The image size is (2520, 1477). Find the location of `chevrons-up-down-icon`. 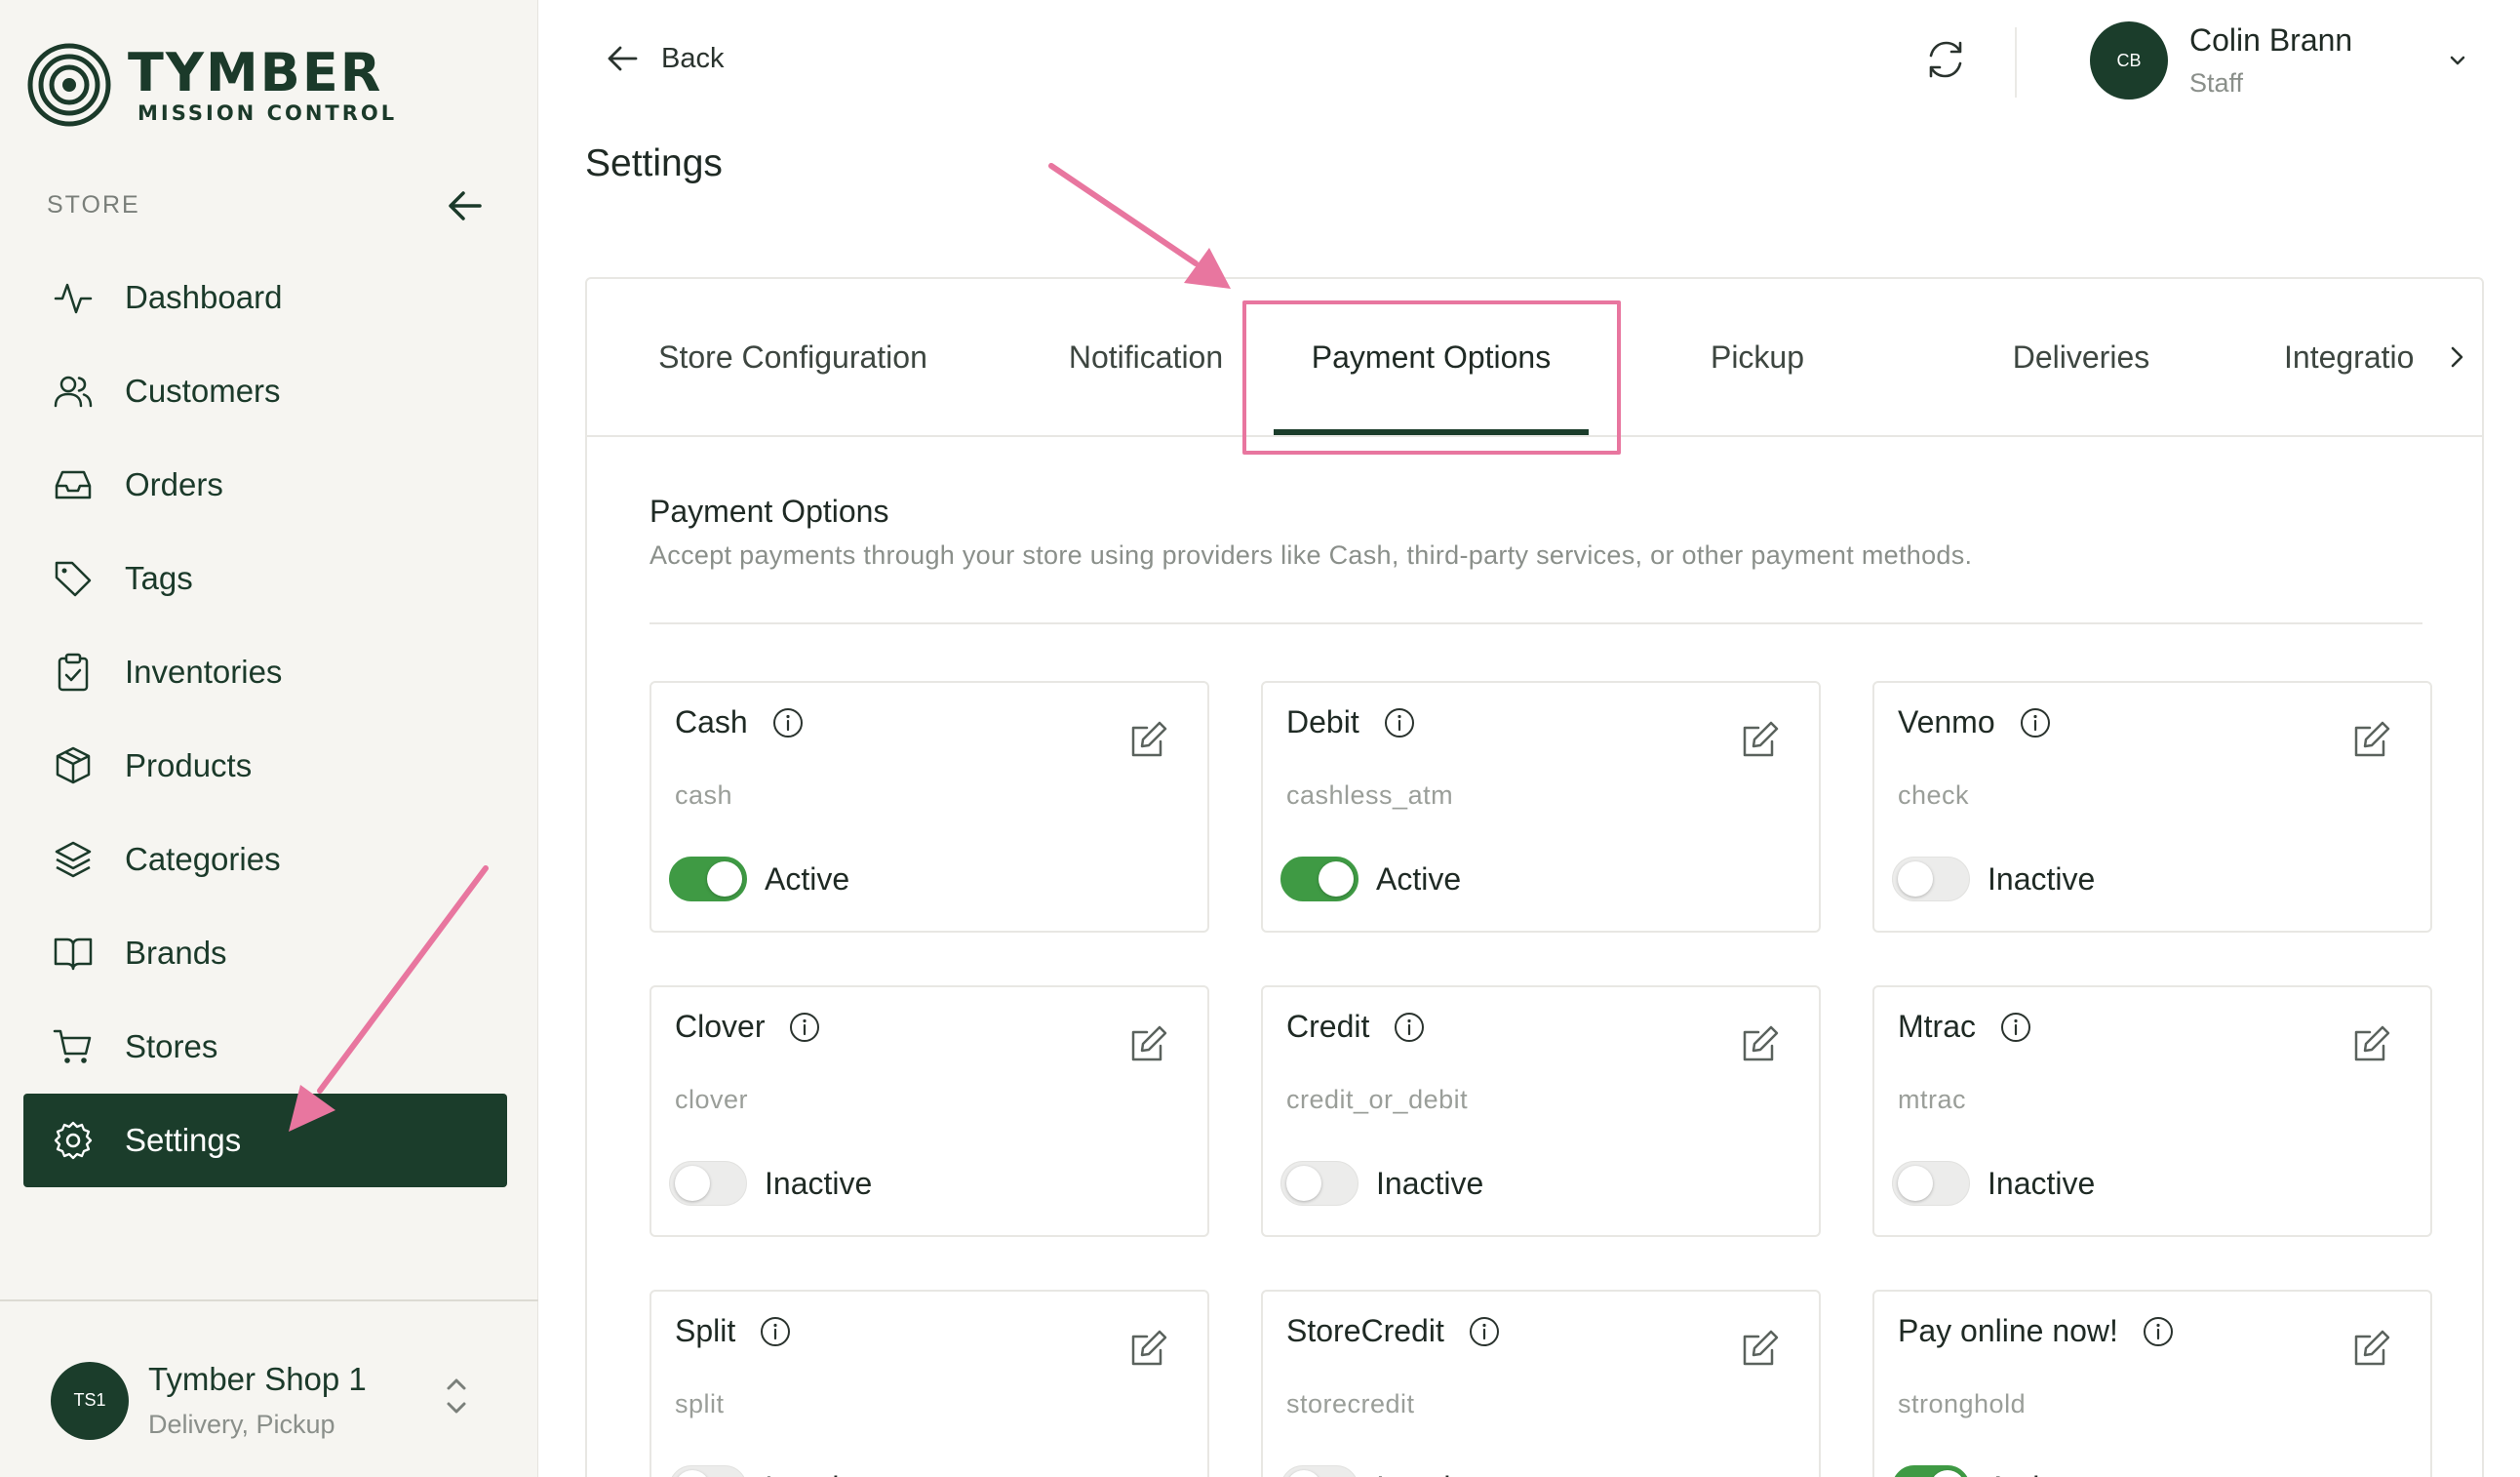

chevrons-up-down-icon is located at coordinates (456, 1396).